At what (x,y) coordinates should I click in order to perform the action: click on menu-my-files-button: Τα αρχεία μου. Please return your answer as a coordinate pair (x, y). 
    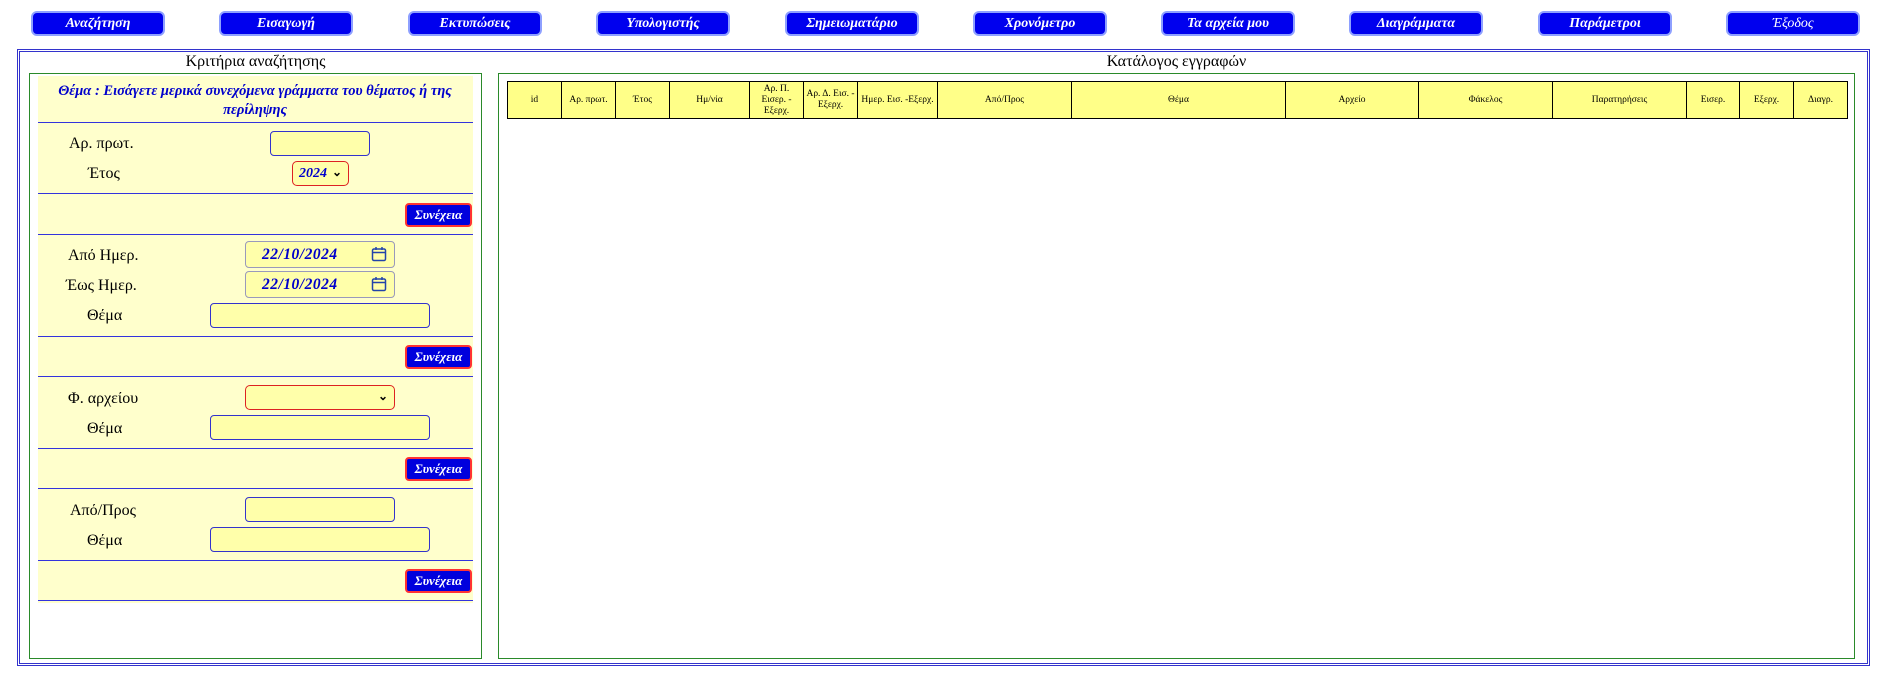
    Looking at the image, I should click on (1228, 23).